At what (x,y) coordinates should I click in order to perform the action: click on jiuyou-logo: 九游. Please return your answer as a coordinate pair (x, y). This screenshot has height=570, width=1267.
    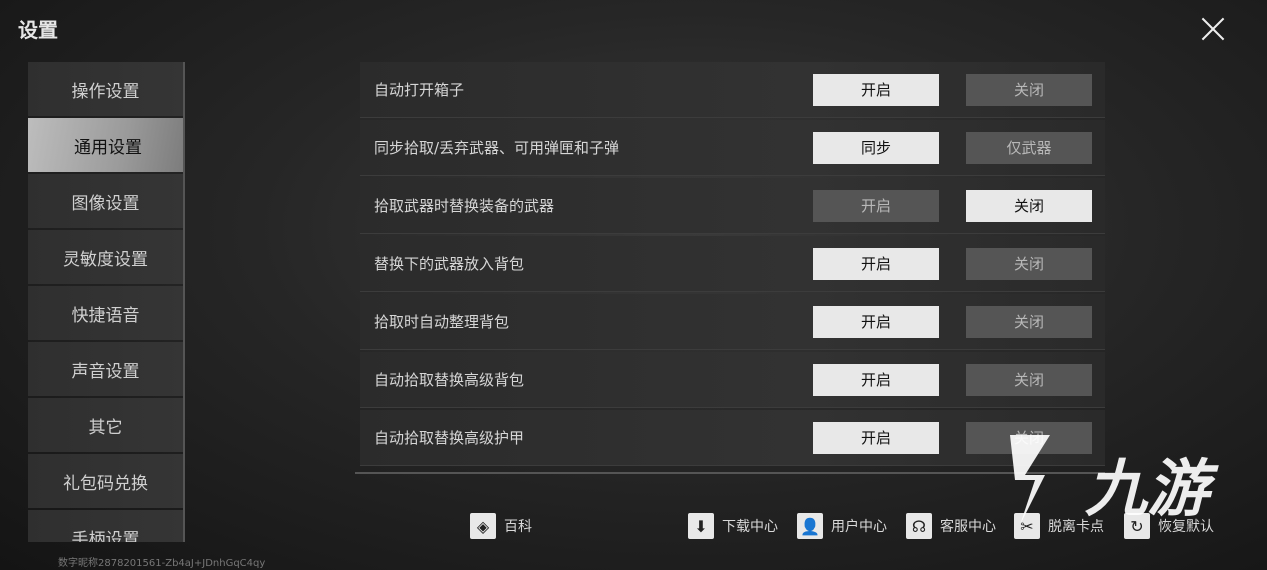
    Looking at the image, I should click on (1114, 480).